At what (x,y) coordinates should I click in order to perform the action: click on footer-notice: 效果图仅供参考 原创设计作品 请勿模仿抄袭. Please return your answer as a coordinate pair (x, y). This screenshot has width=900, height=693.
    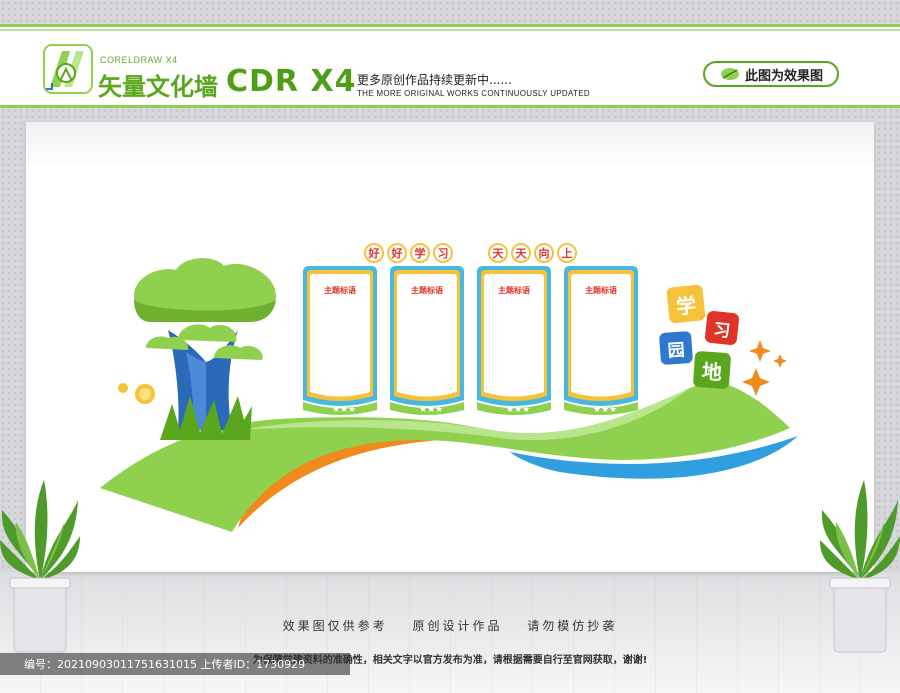
    Looking at the image, I should click on (450, 626).